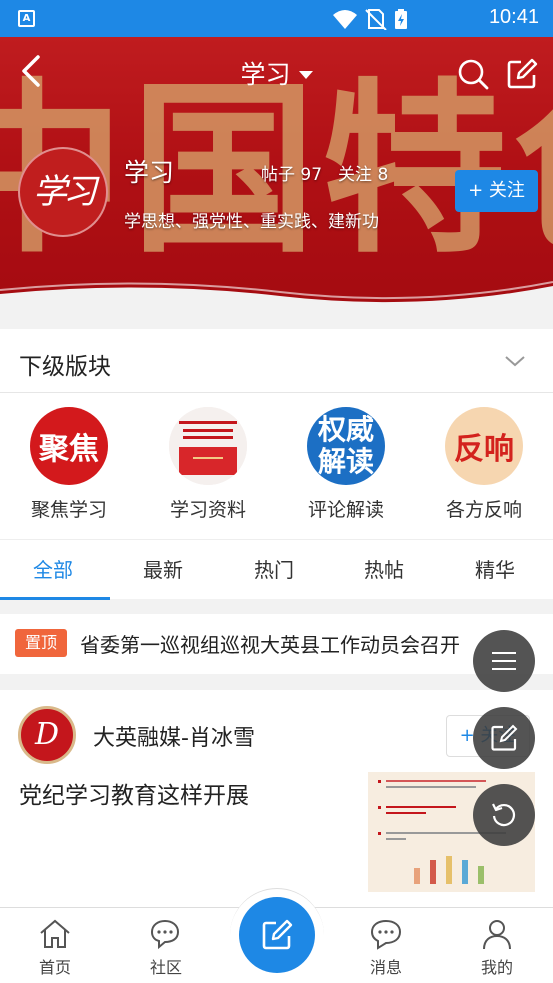  What do you see at coordinates (207, 510) in the screenshot?
I see `sub-forum-label: 学习资料` at bounding box center [207, 510].